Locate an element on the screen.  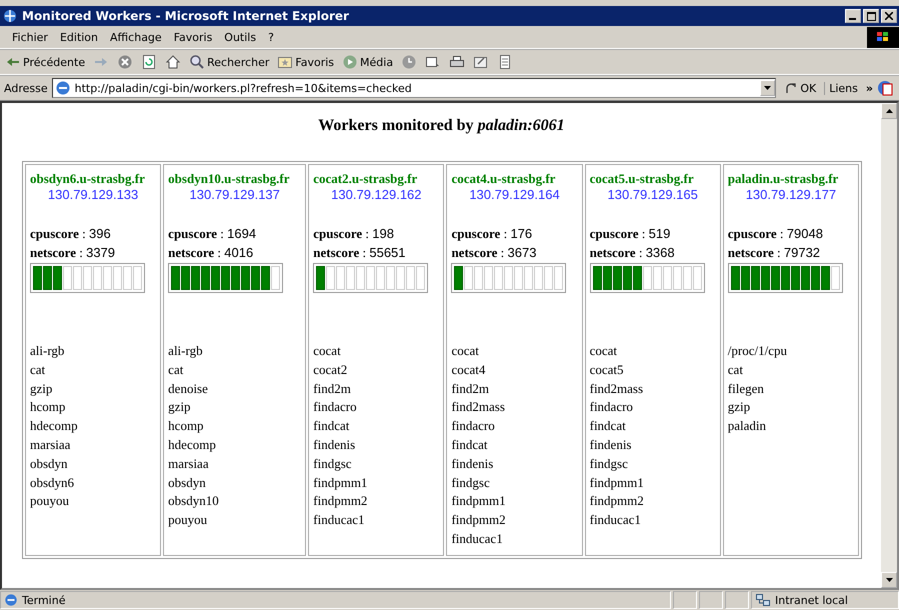
process-name: cocat4 is located at coordinates (468, 369).